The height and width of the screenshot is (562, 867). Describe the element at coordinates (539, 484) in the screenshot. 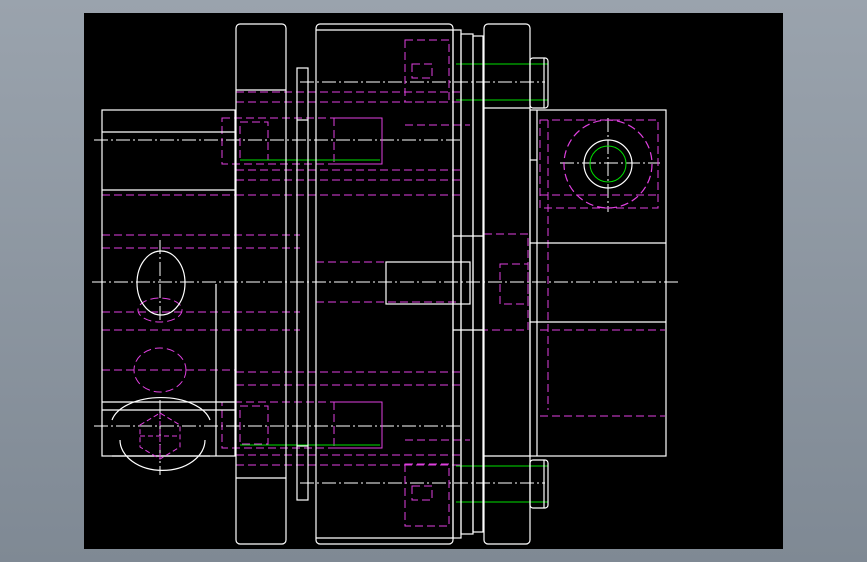

I see `bottom-bolt` at that location.